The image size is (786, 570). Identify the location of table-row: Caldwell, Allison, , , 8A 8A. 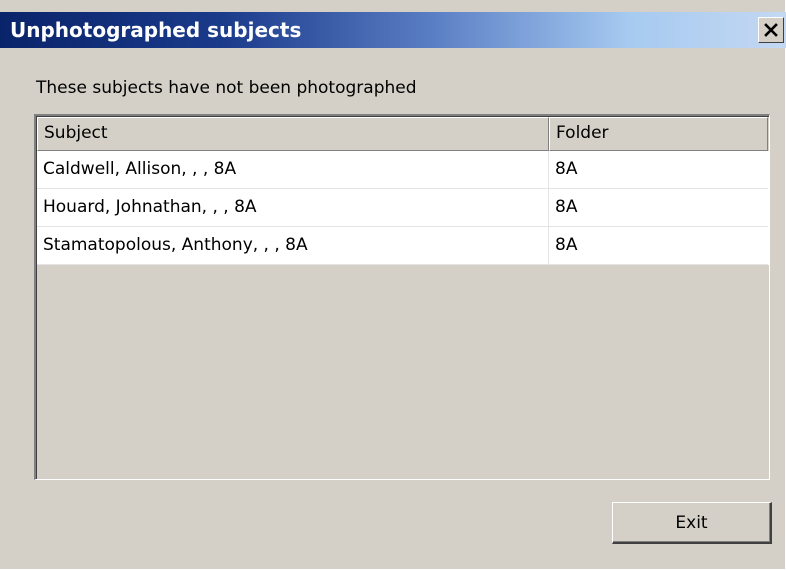
(403, 170).